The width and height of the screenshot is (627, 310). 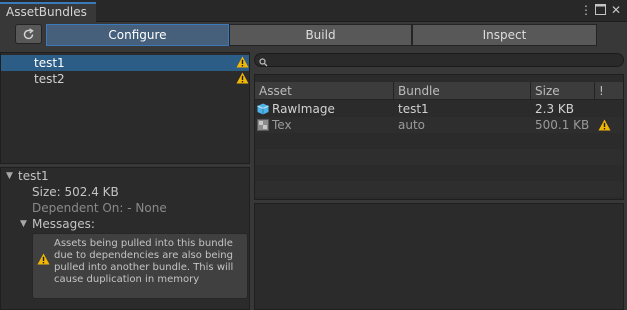 What do you see at coordinates (9, 176) in the screenshot?
I see `foldout-arrow-icon: ▼` at bounding box center [9, 176].